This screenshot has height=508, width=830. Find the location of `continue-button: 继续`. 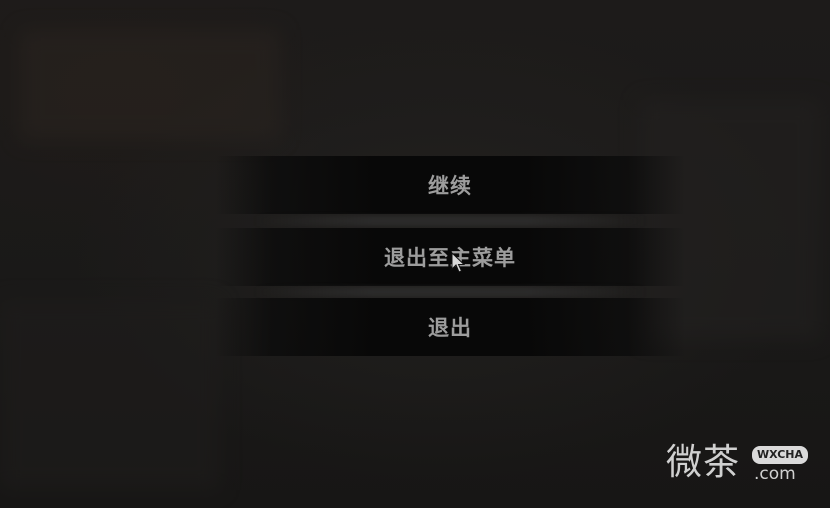

continue-button: 继续 is located at coordinates (450, 185).